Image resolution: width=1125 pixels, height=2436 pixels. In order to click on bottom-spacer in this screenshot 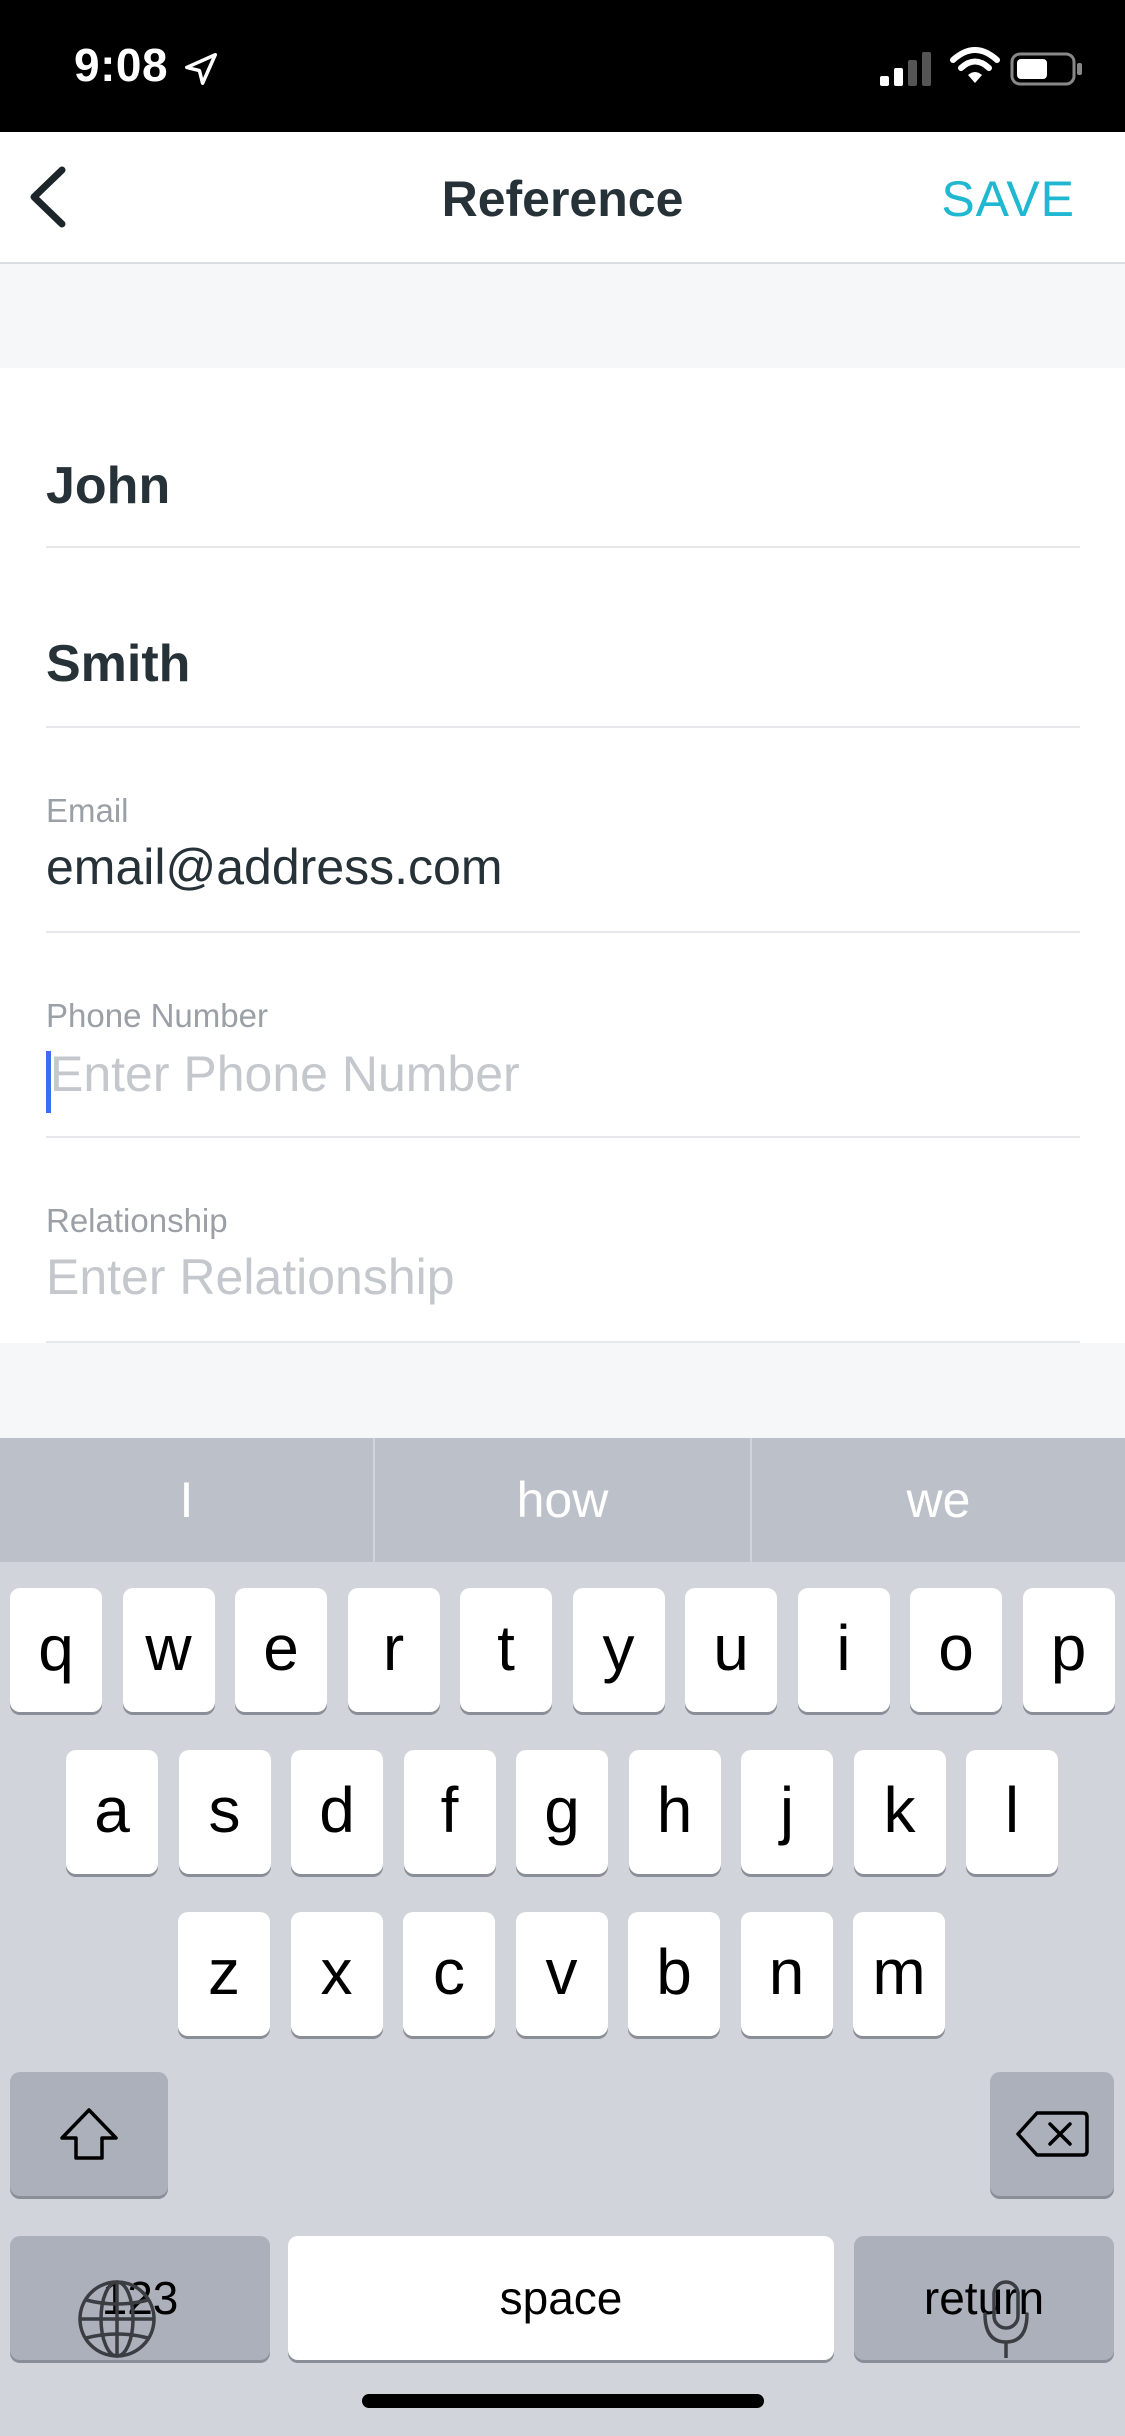, I will do `click(562, 1390)`.